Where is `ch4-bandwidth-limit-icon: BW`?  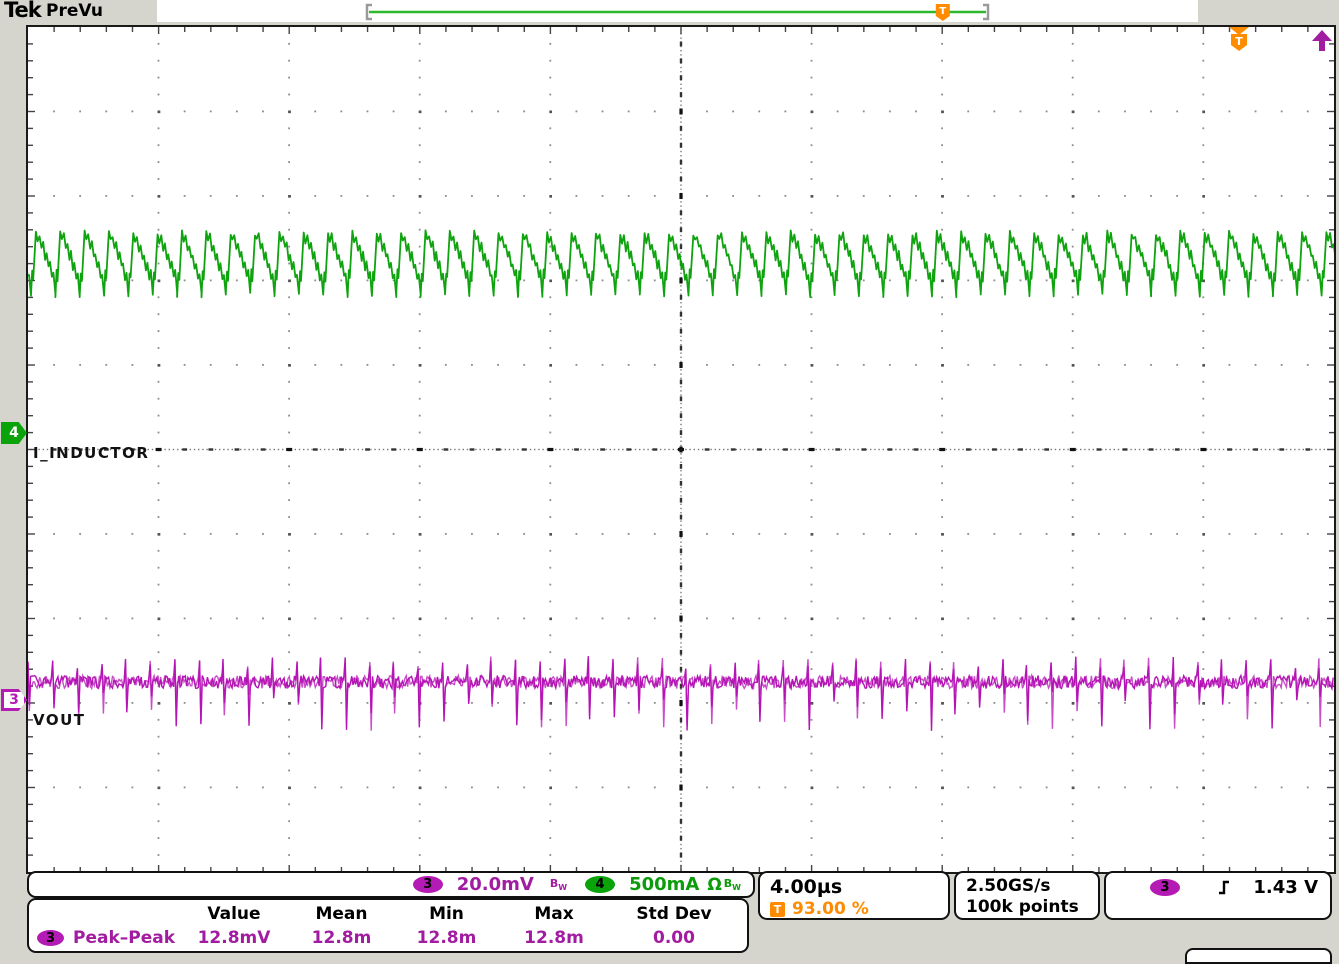 ch4-bandwidth-limit-icon: BW is located at coordinates (732, 884).